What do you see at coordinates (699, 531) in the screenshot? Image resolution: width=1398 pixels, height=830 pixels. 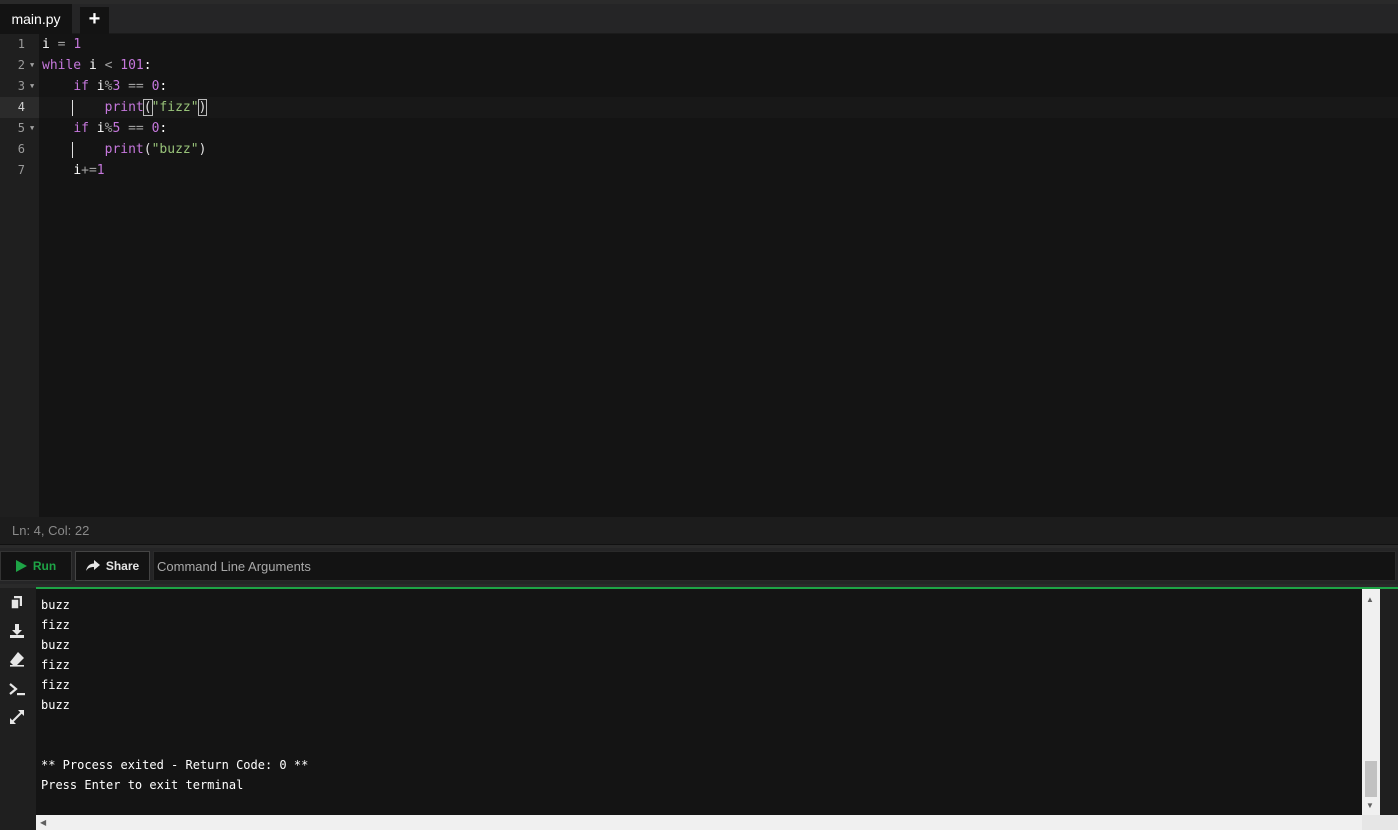 I see `status-bar: Ln: 4, Col: 22` at bounding box center [699, 531].